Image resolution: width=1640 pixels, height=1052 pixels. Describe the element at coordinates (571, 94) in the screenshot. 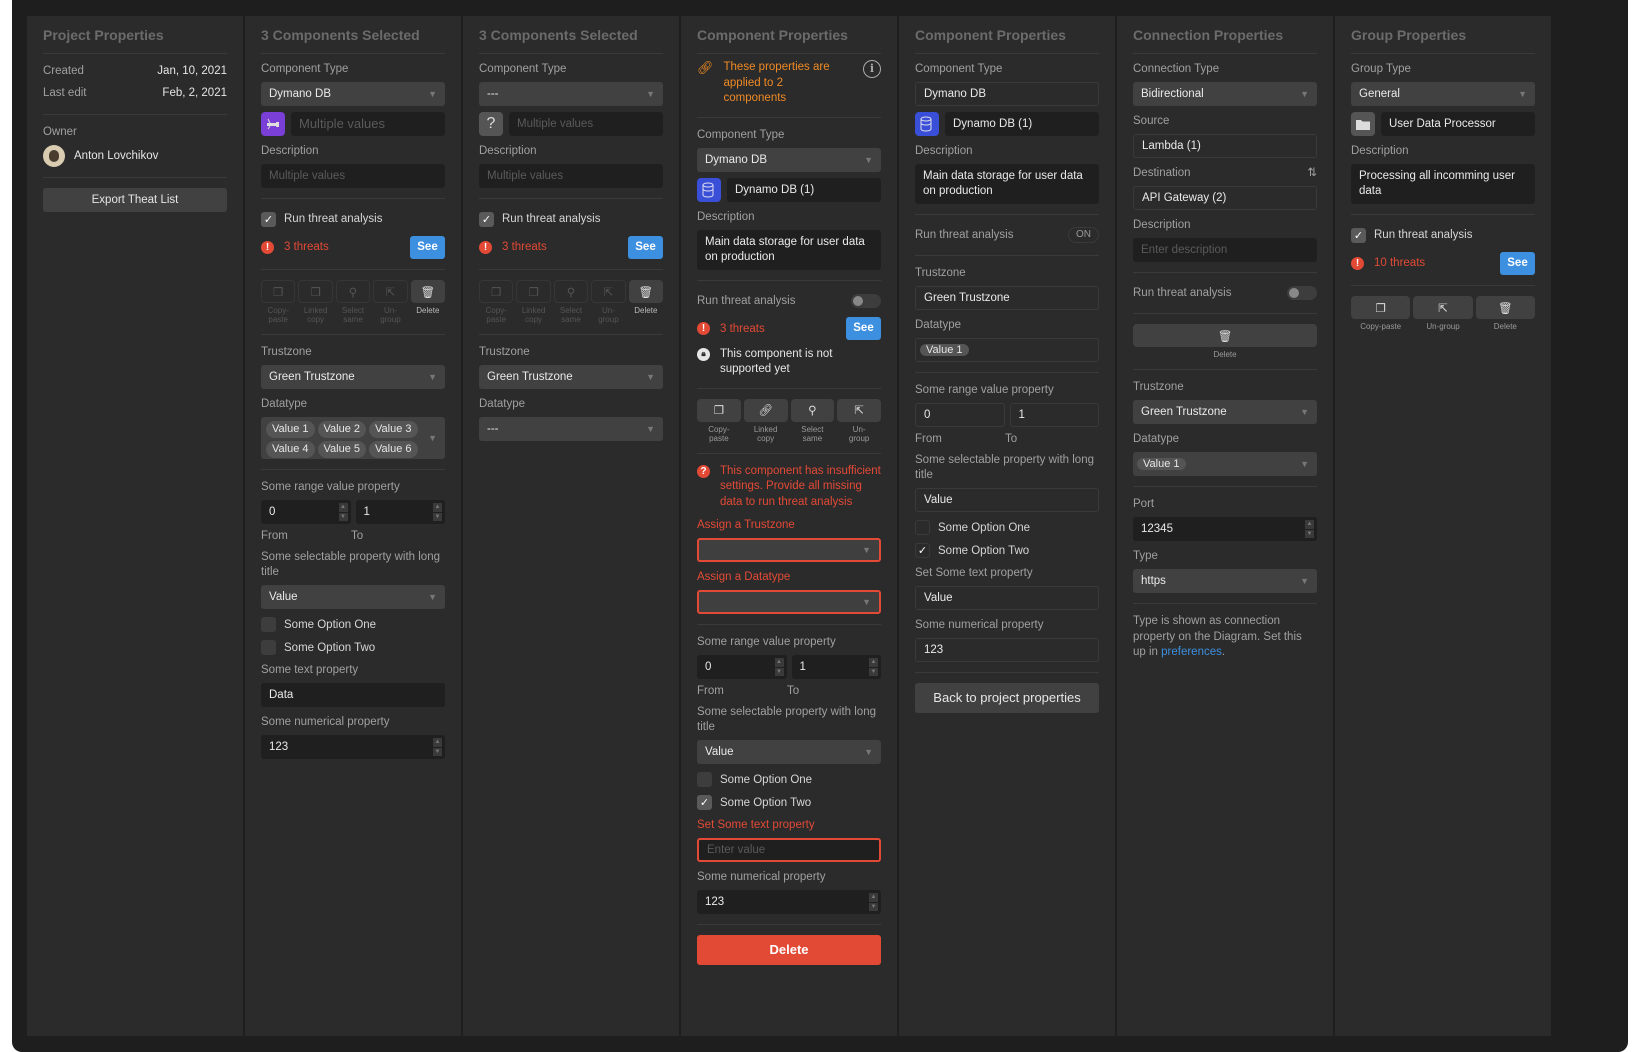

I see `component-type-select: --- ▼` at that location.